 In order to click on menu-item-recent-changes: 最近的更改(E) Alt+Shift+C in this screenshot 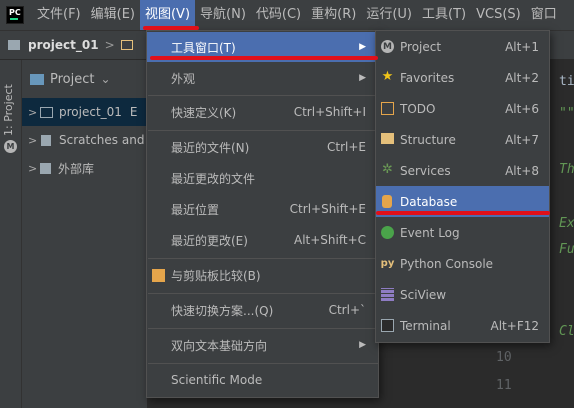, I will do `click(262, 240)`.